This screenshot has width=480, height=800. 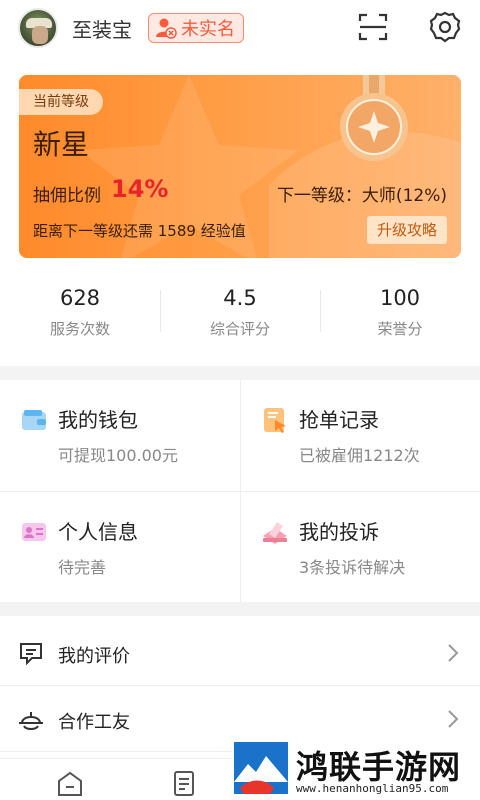 I want to click on top-header: 至装宝 未实名, so click(x=240, y=30).